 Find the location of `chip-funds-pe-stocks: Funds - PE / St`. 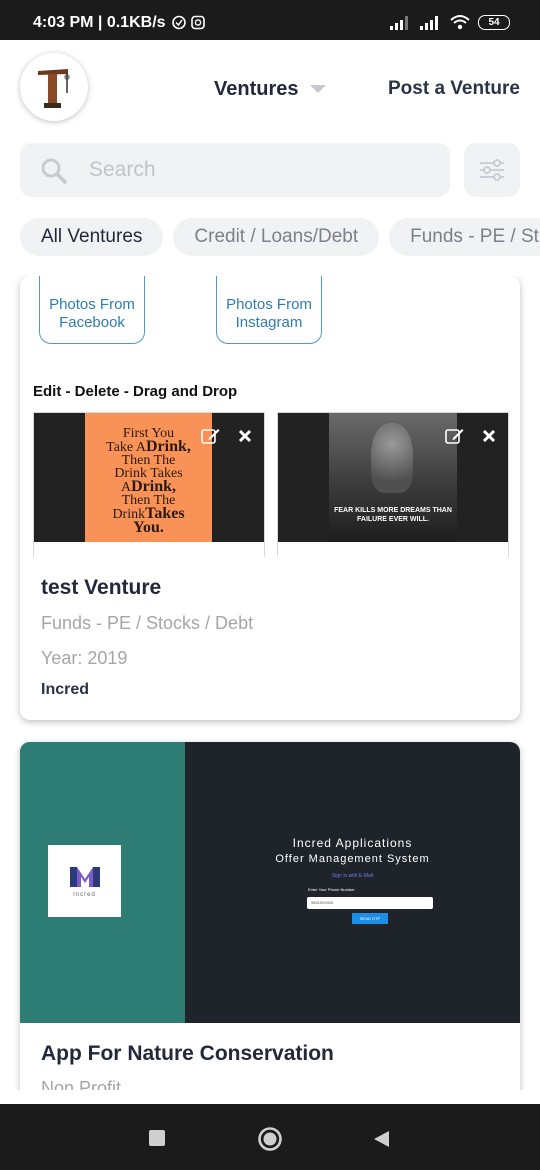

chip-funds-pe-stocks: Funds - PE / St is located at coordinates (464, 237).